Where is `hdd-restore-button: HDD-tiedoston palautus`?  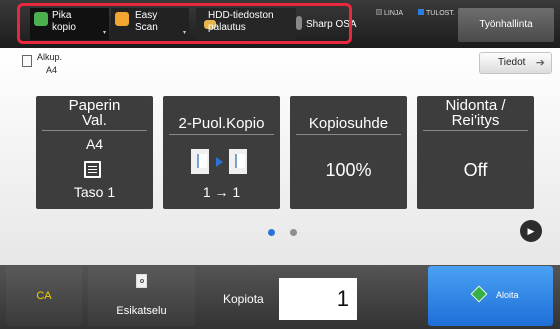 hdd-restore-button: HDD-tiedoston palautus is located at coordinates (246, 24).